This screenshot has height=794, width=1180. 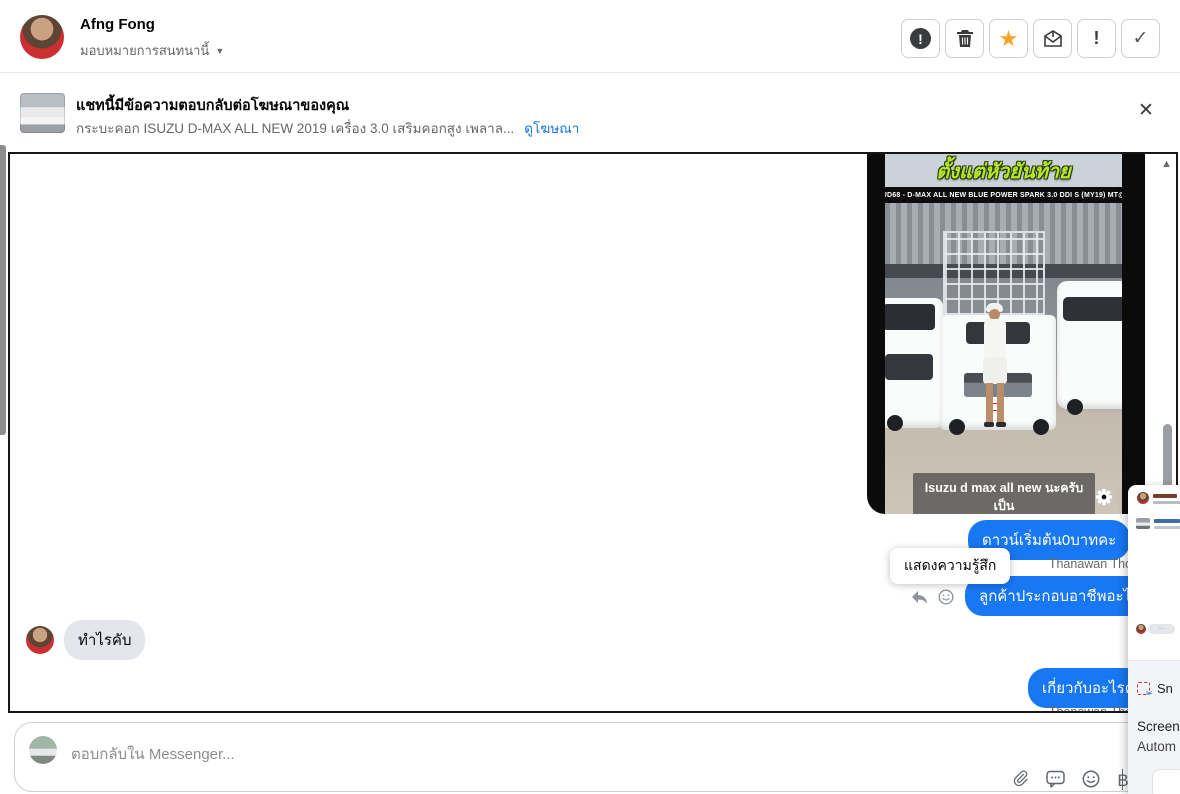 I want to click on saved-replies-button, so click(x=1055, y=781).